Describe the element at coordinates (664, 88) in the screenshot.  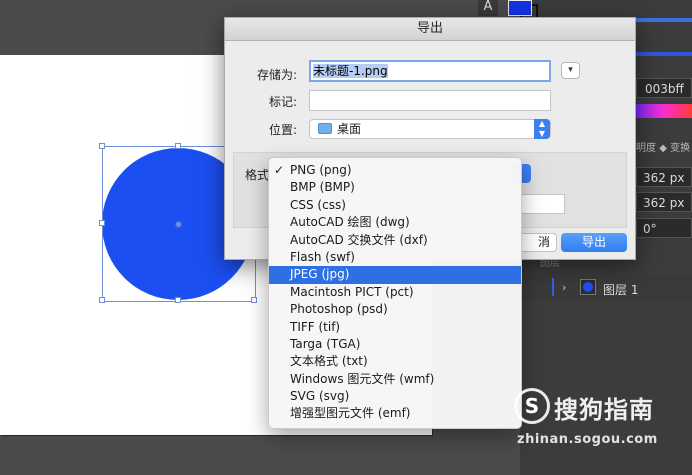
I see `hex-color-input: 003bff` at that location.